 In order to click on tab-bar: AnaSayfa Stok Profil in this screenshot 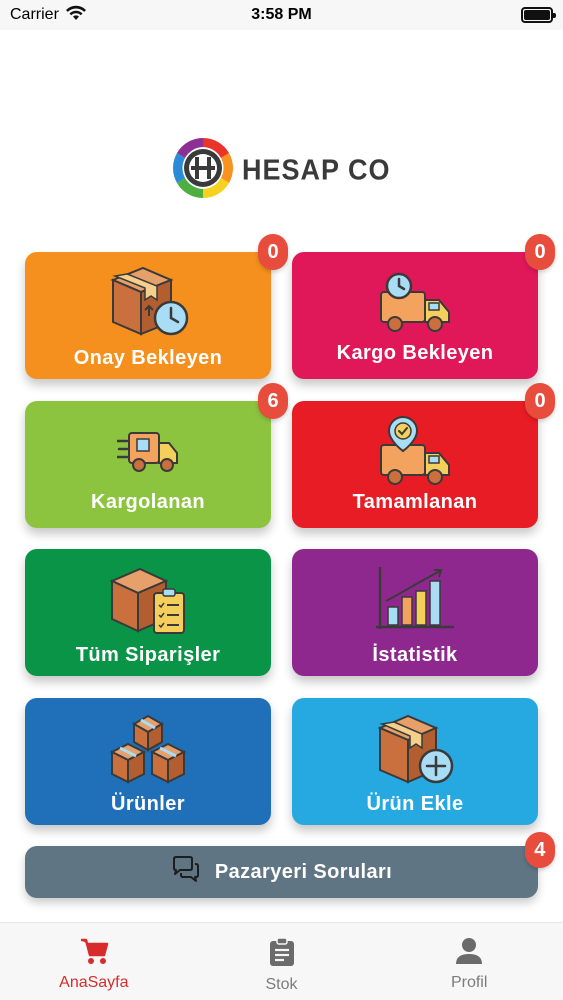, I will do `click(281, 961)`.